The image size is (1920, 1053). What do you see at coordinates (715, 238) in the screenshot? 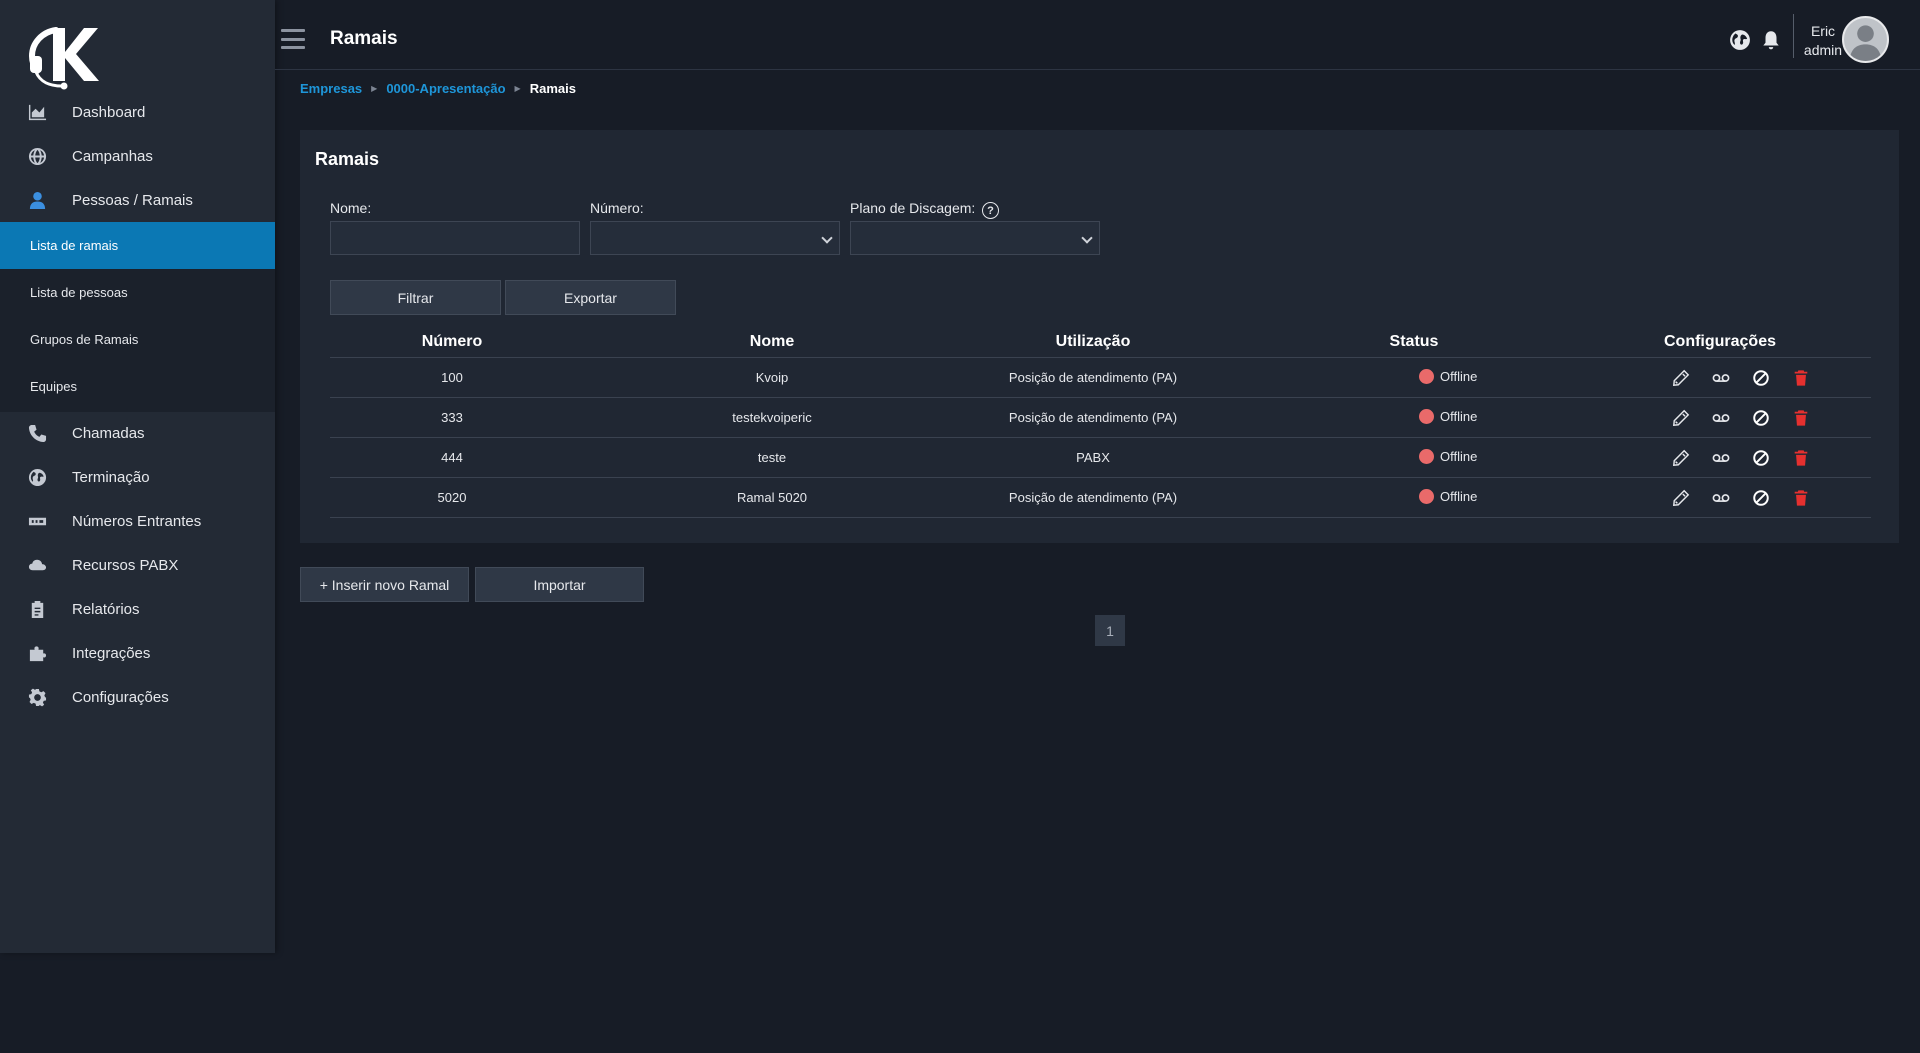
I see `numero-select` at bounding box center [715, 238].